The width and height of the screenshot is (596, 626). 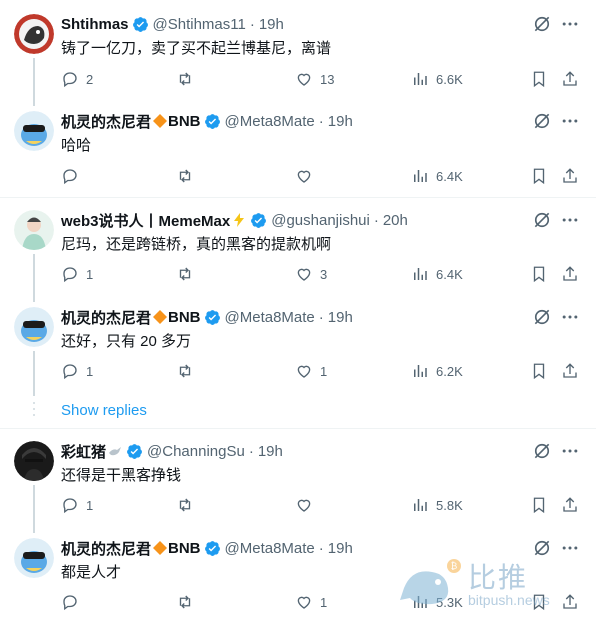 What do you see at coordinates (145, 220) in the screenshot?
I see `display-name: web3说书人丨MemeMax` at bounding box center [145, 220].